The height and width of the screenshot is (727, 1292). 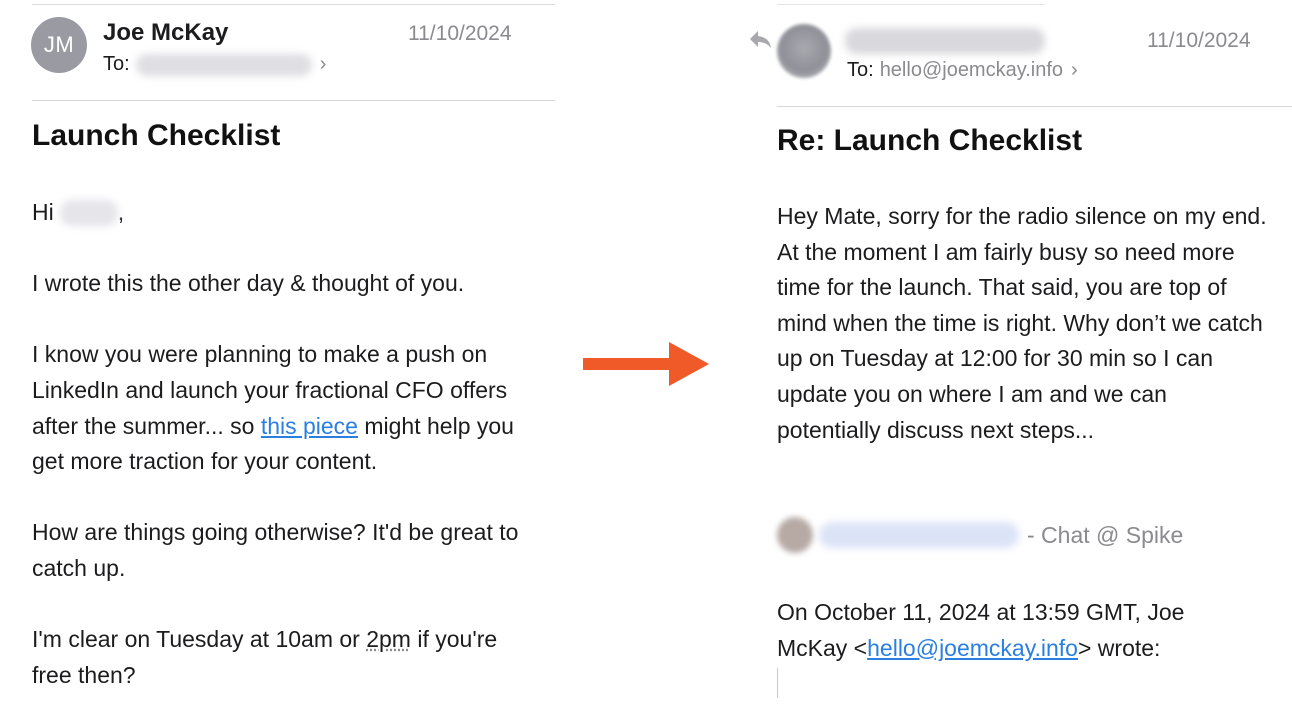 What do you see at coordinates (795, 535) in the screenshot?
I see `signature-avatar` at bounding box center [795, 535].